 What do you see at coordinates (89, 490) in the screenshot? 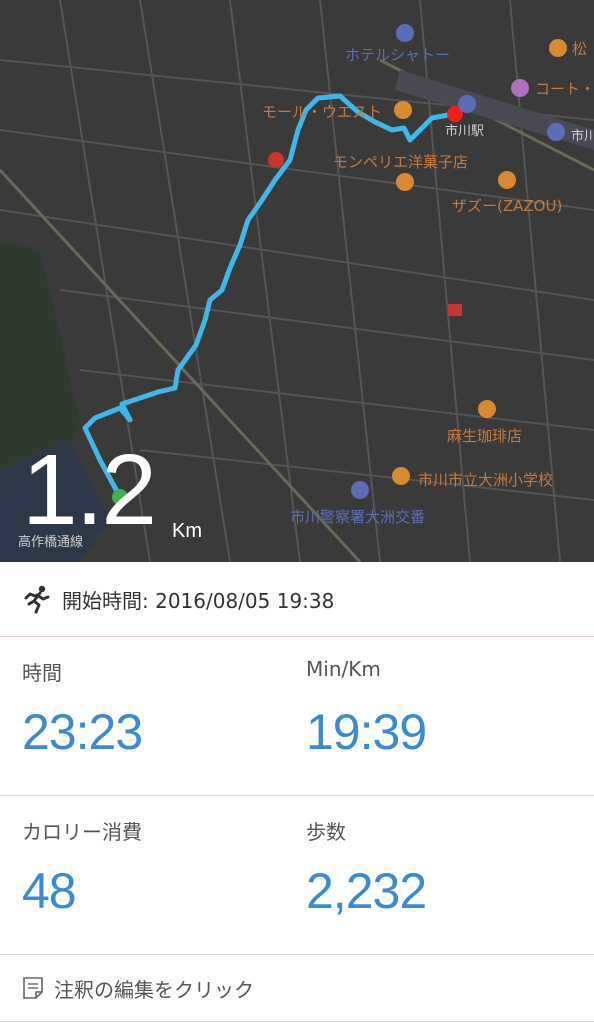
I see `distance-value: 1.2` at bounding box center [89, 490].